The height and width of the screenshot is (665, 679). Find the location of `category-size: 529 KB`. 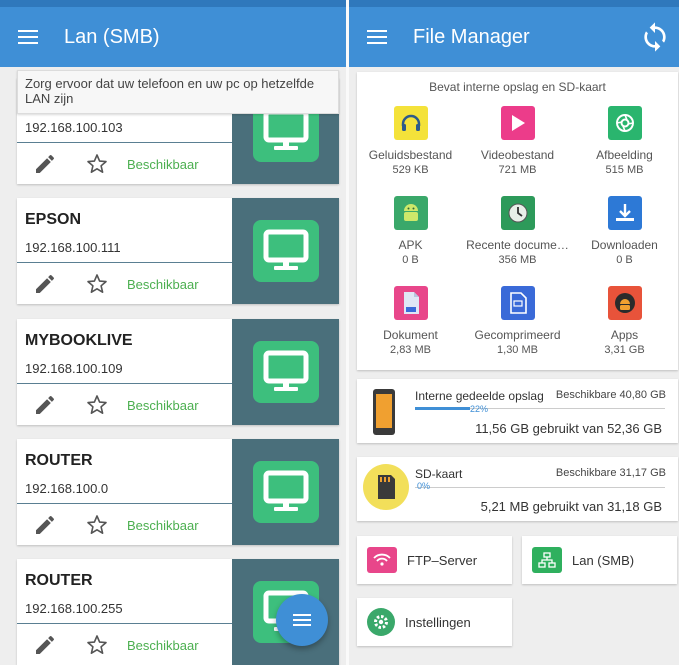

category-size: 529 KB is located at coordinates (410, 170).